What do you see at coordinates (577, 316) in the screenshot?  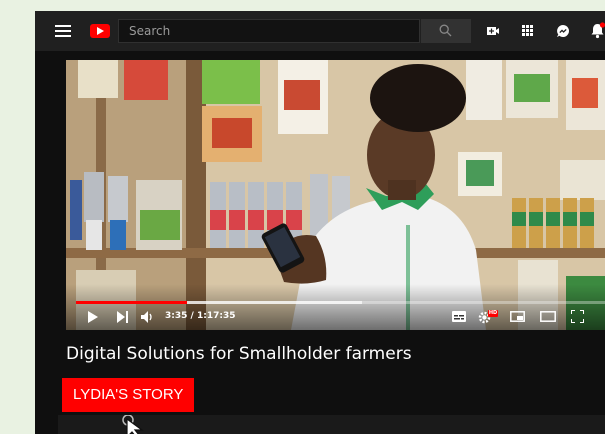 I see `fullscreen-icon` at bounding box center [577, 316].